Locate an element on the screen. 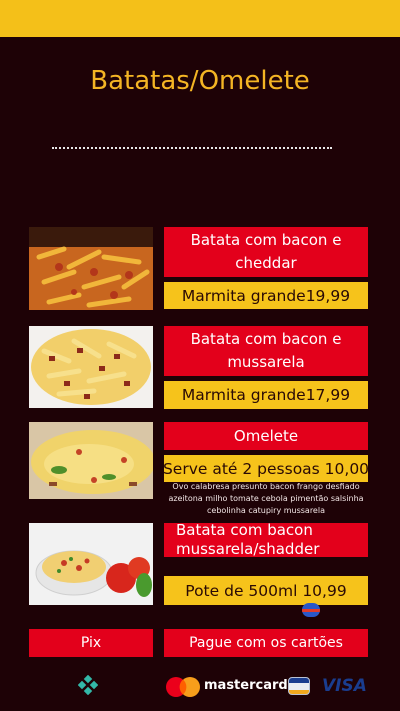 Image resolution: width=400 pixels, height=711 pixels. pix-button: Pix is located at coordinates (91, 643).